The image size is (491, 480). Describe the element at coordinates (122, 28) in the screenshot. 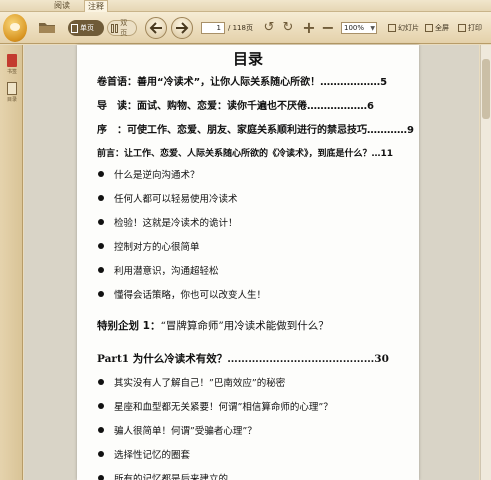

I see `double-page-button: 双页` at that location.